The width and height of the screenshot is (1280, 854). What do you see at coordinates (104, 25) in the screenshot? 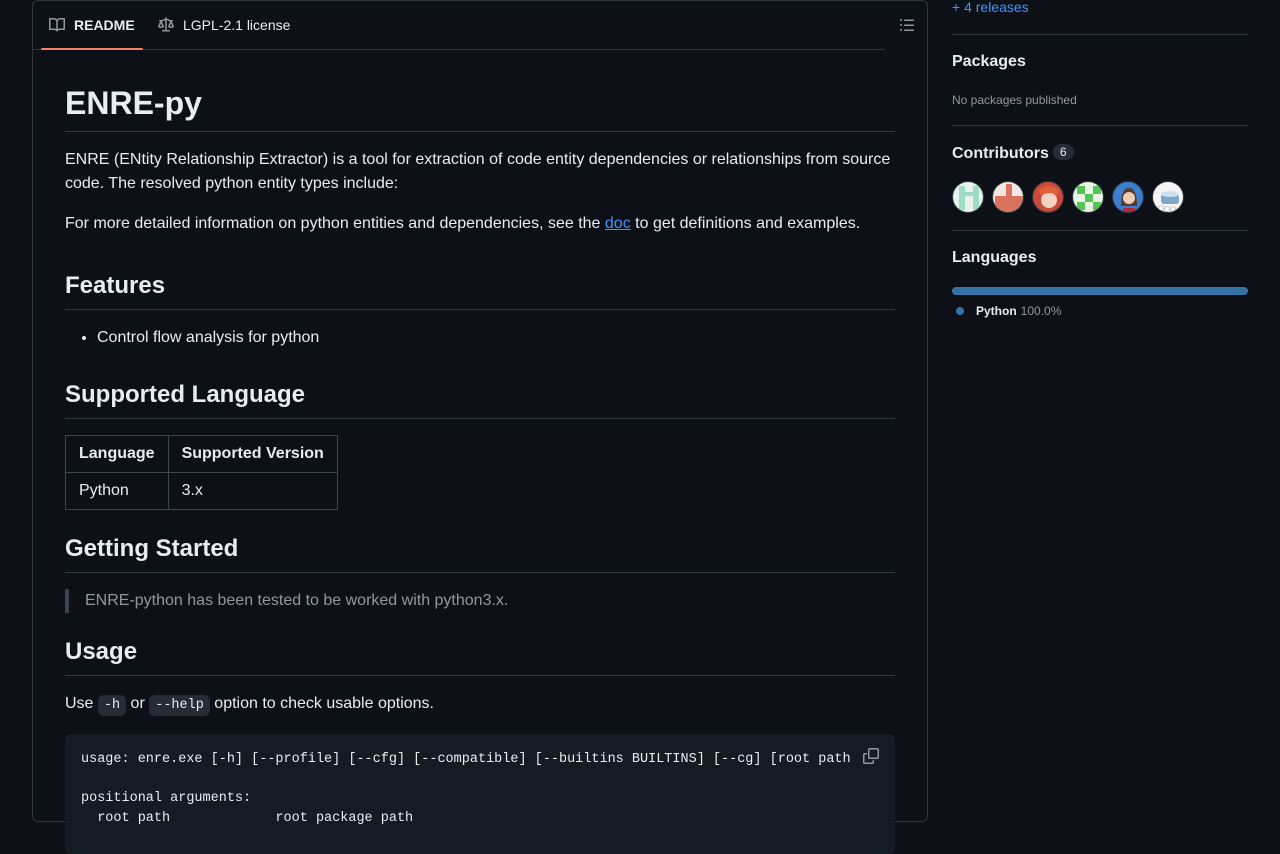
I see `tab-readme-label: README` at bounding box center [104, 25].